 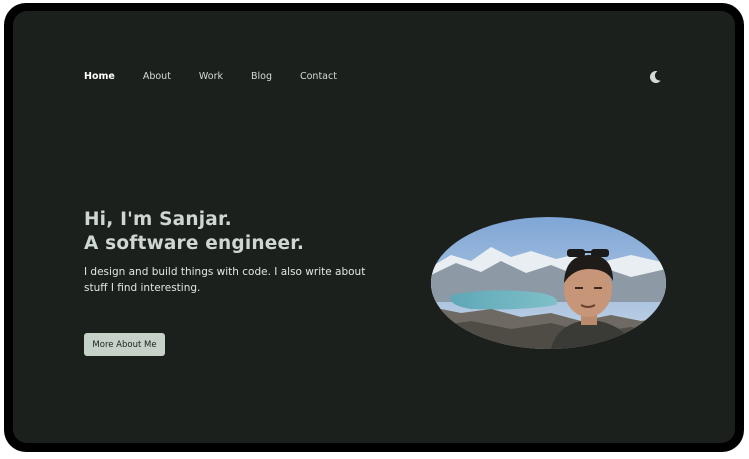 I want to click on nav-contact: Contact, so click(x=318, y=76).